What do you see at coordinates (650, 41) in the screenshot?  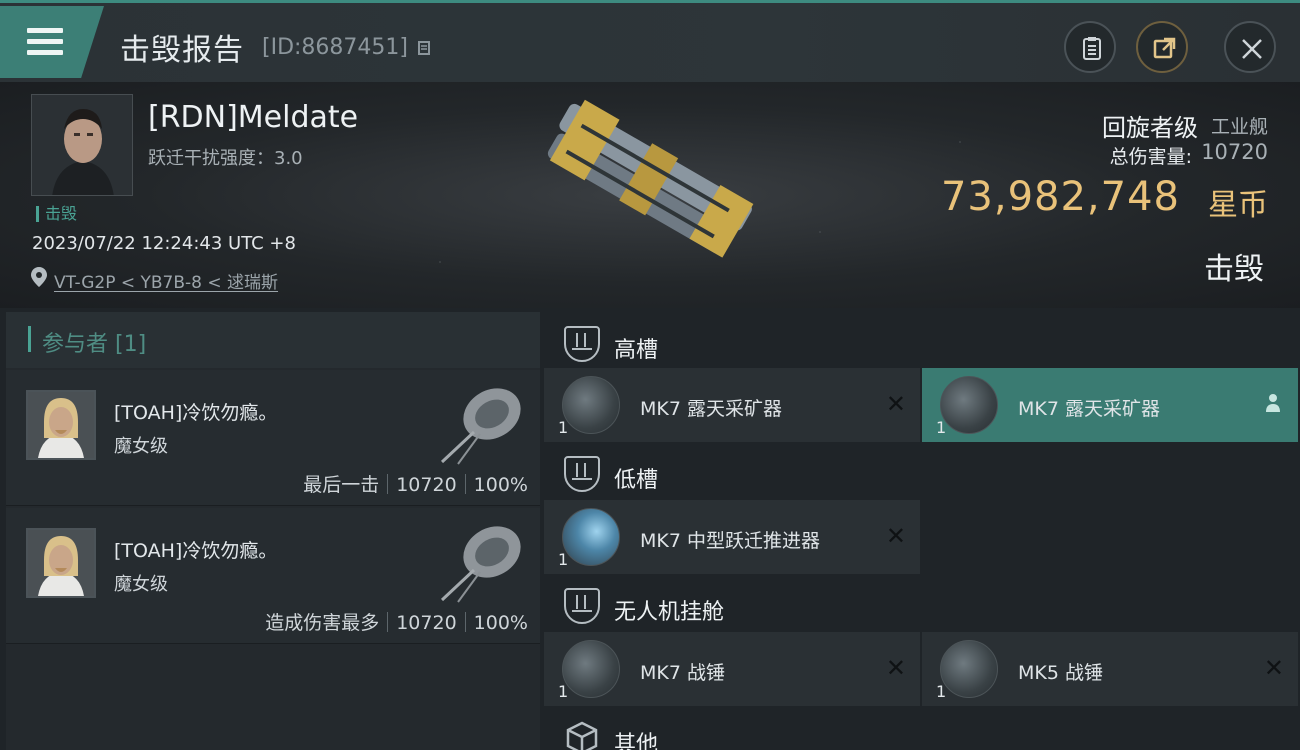 I see `top-bar: 击毁报告 [ID:8687451]` at bounding box center [650, 41].